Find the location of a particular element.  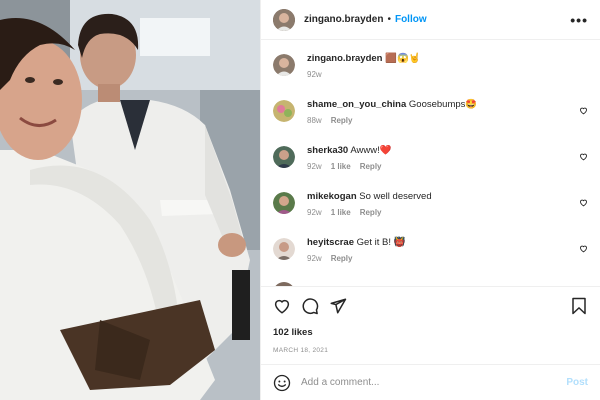

post-header: zingano.brayden • Follow ••• is located at coordinates (430, 20).